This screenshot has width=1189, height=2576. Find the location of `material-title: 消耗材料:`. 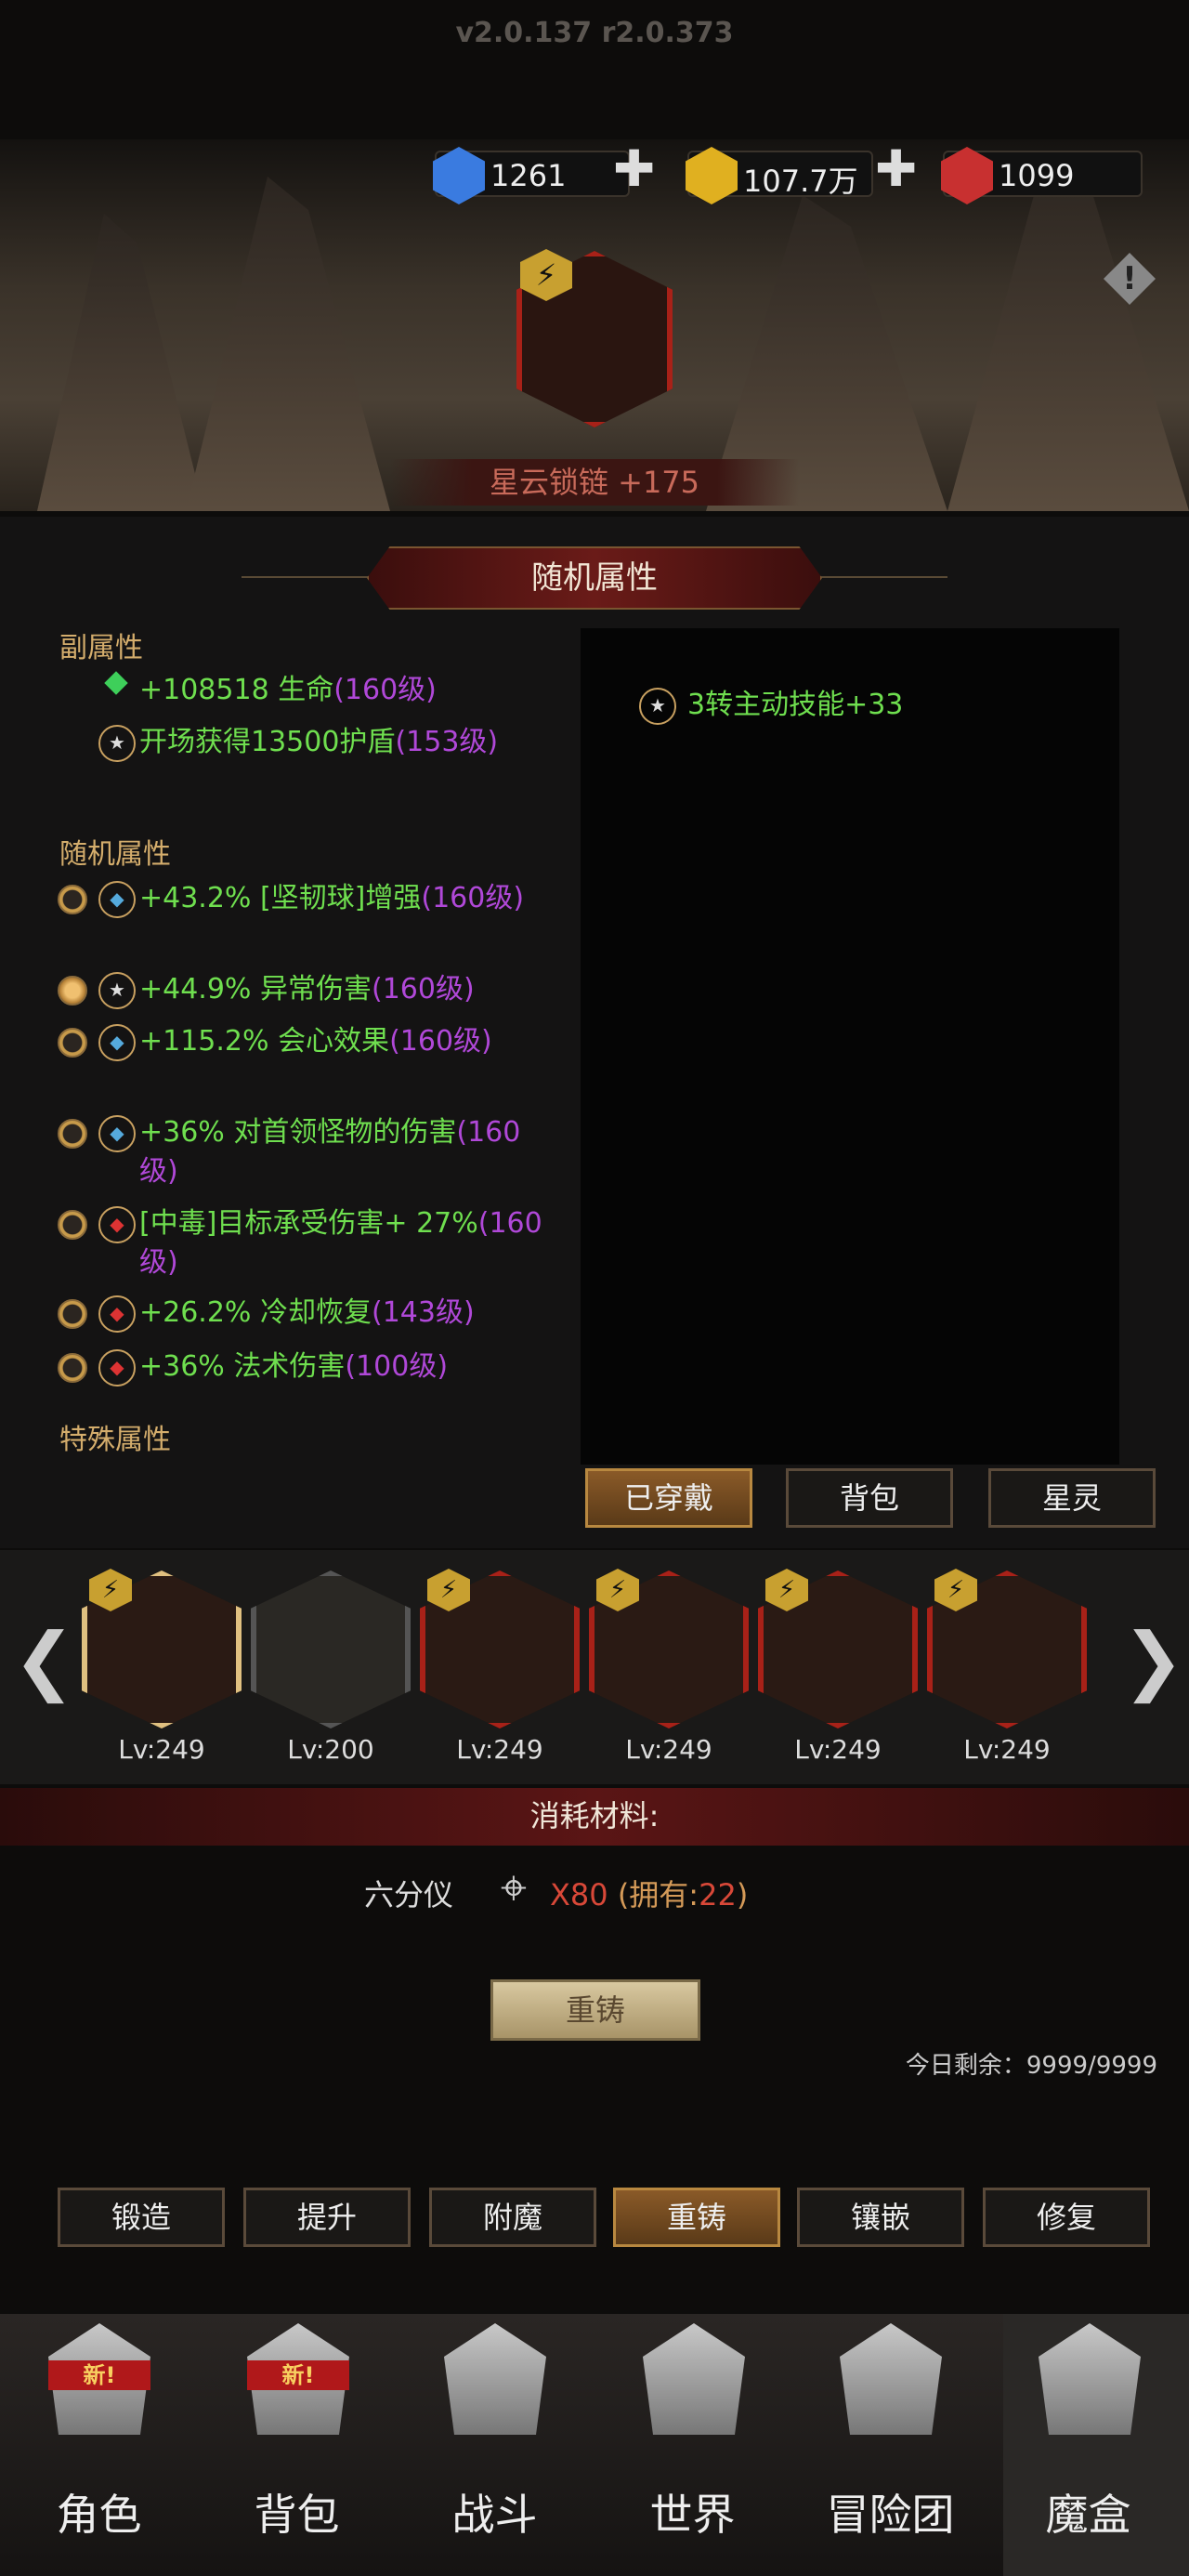

material-title: 消耗材料: is located at coordinates (594, 1817).